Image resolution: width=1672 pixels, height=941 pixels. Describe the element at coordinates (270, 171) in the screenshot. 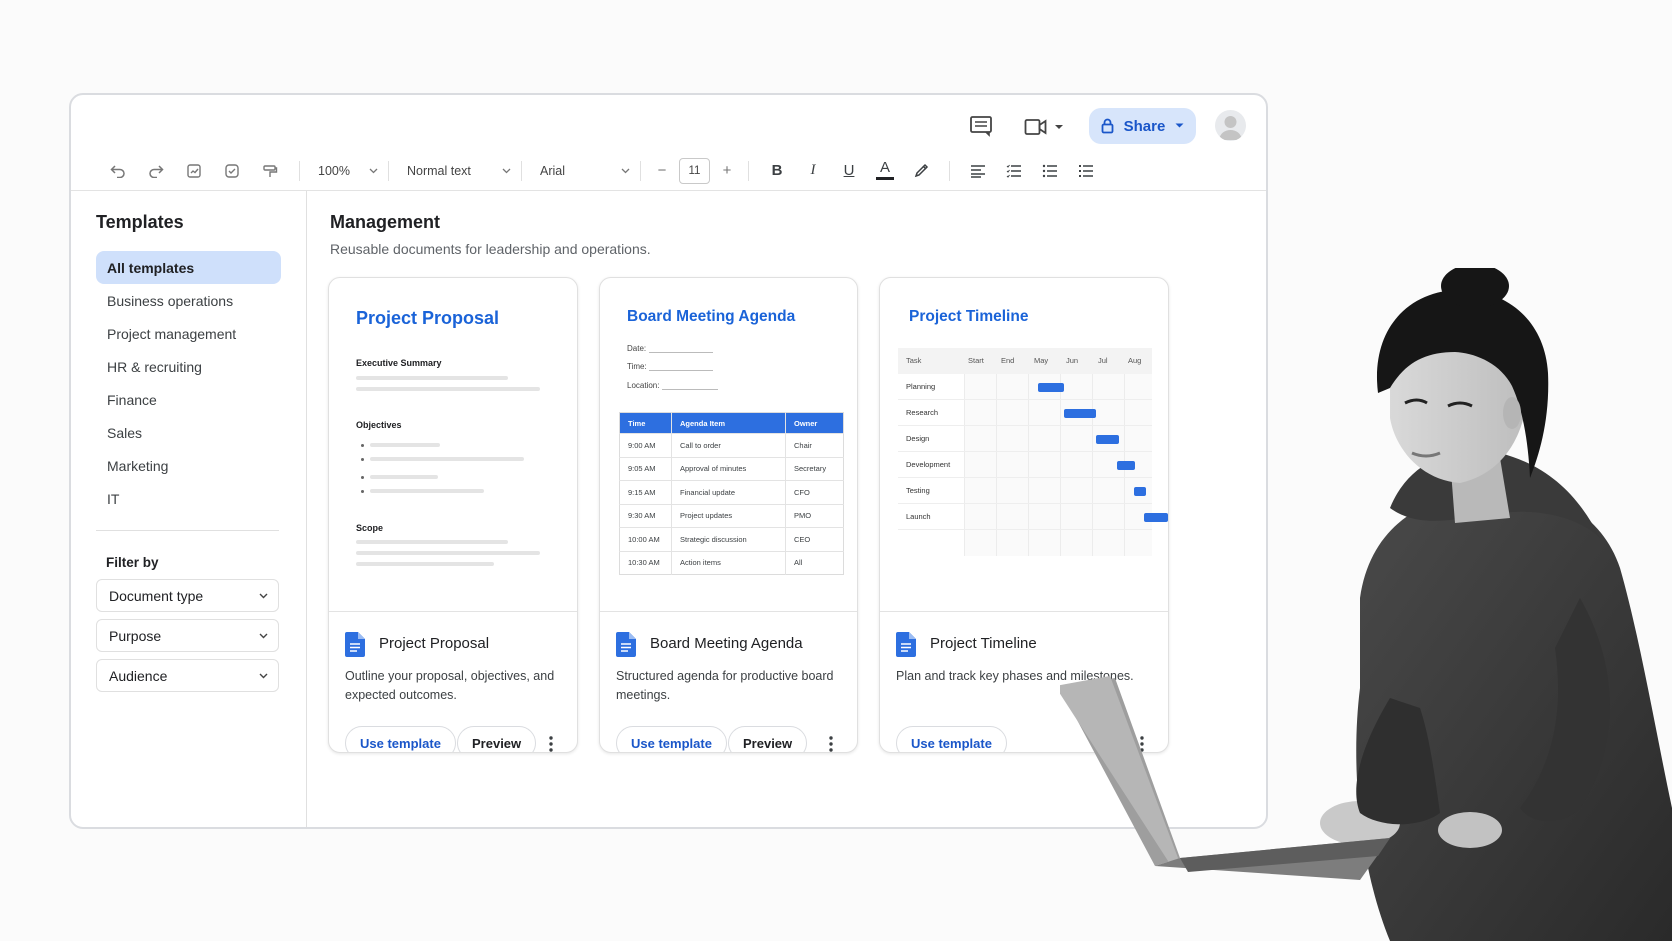

I see `paint-format-icon` at that location.